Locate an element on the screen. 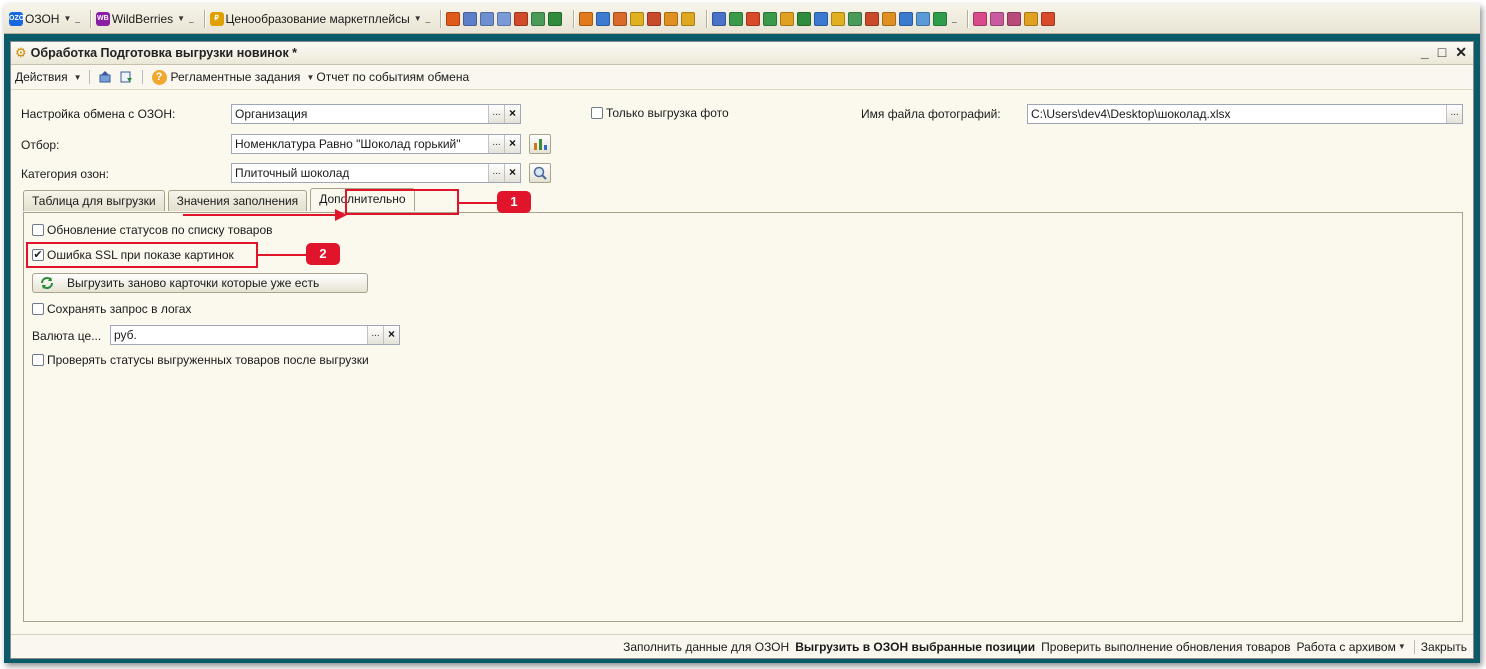 The width and height of the screenshot is (1486, 669). category-field: Плиточный шоколад ... × is located at coordinates (376, 173).